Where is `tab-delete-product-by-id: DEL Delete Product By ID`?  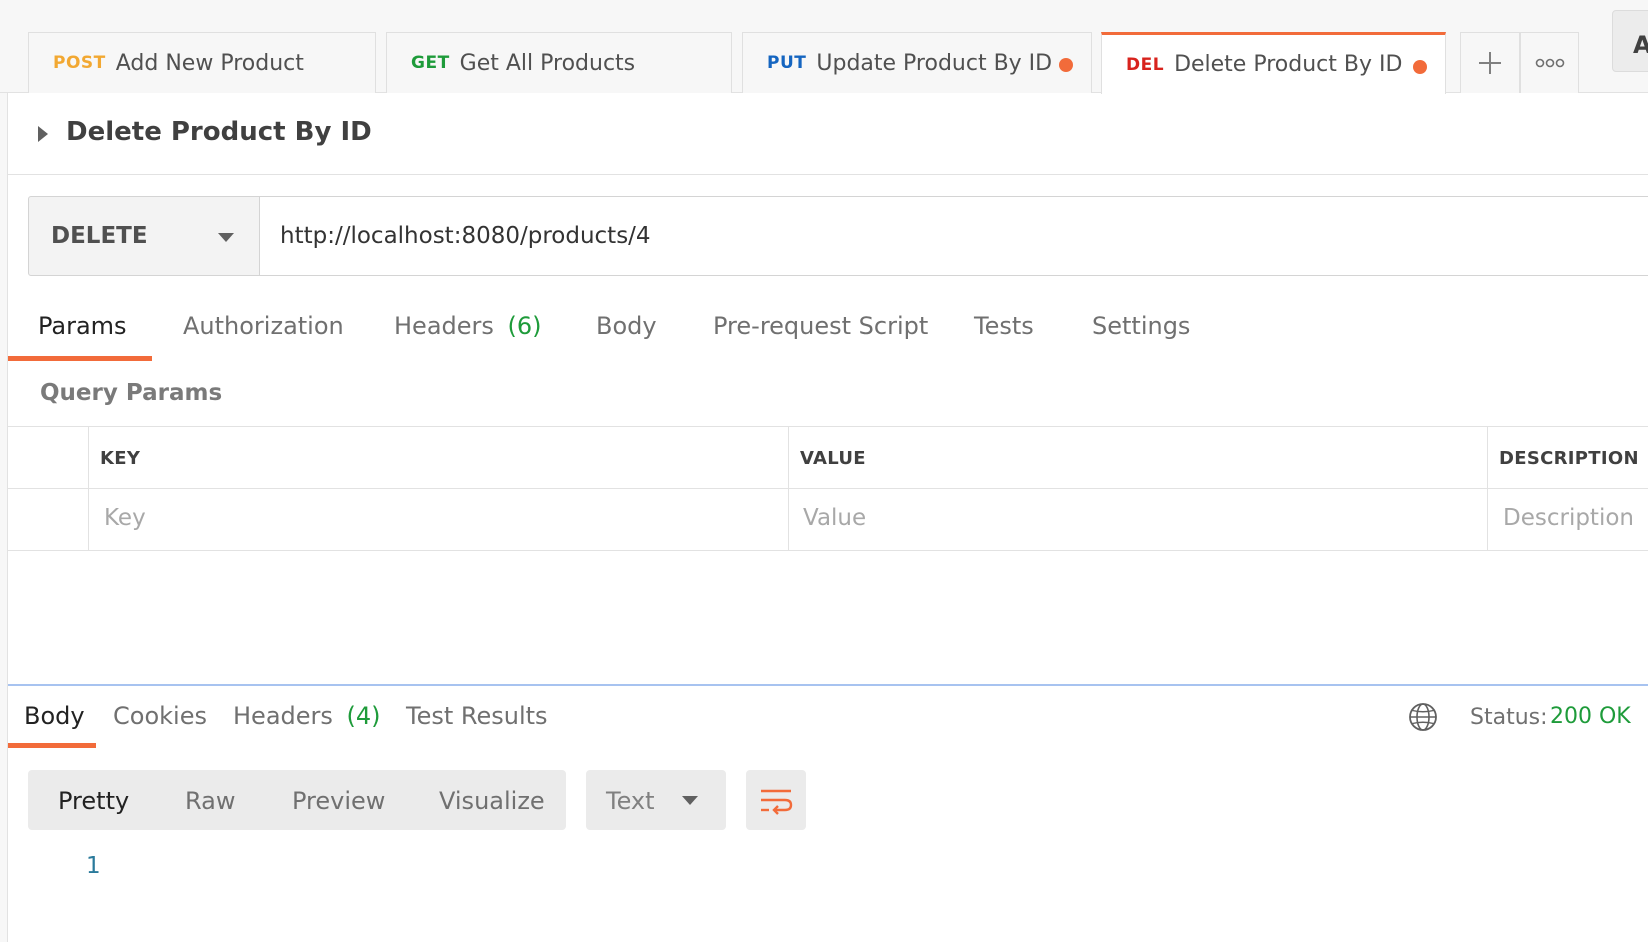
tab-delete-product-by-id: DEL Delete Product By ID is located at coordinates (1273, 63).